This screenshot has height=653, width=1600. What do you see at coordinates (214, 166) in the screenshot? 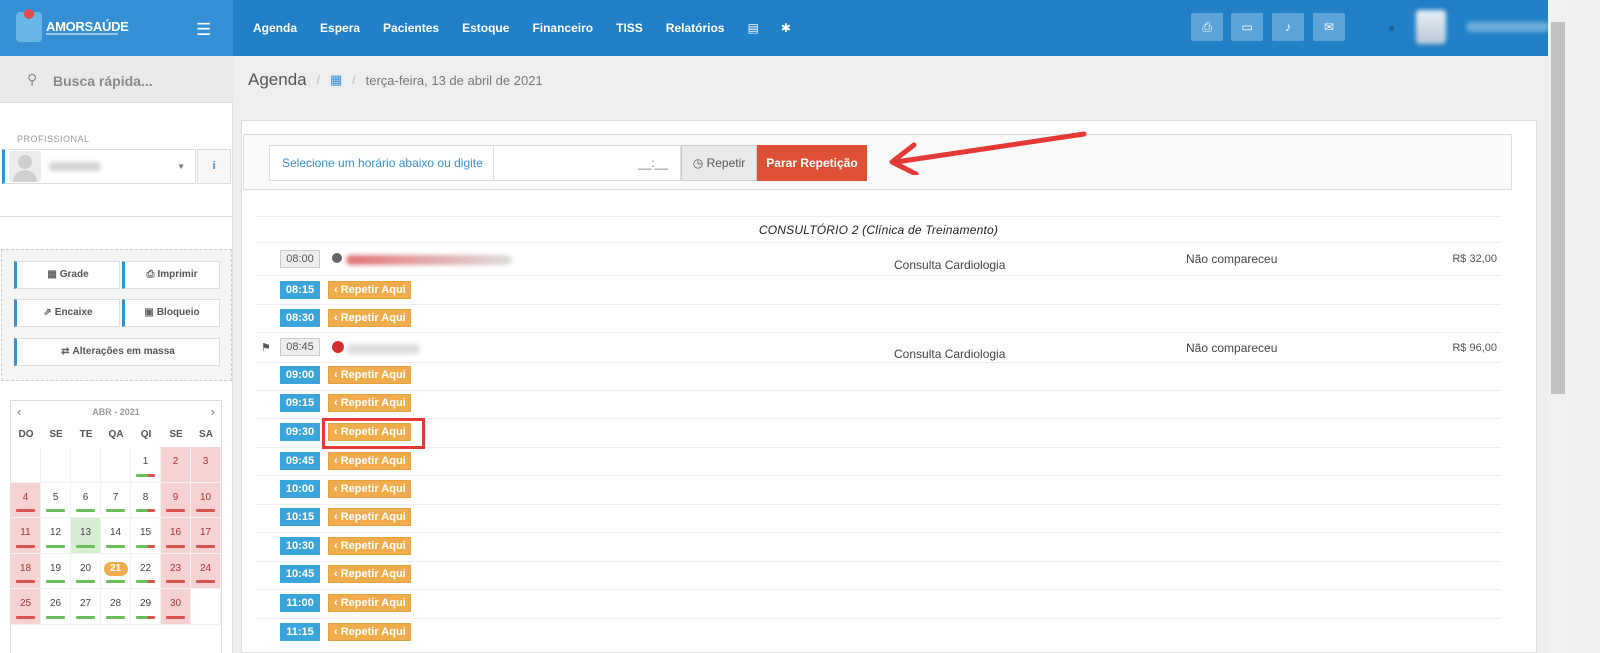
I see `info-button: i` at bounding box center [214, 166].